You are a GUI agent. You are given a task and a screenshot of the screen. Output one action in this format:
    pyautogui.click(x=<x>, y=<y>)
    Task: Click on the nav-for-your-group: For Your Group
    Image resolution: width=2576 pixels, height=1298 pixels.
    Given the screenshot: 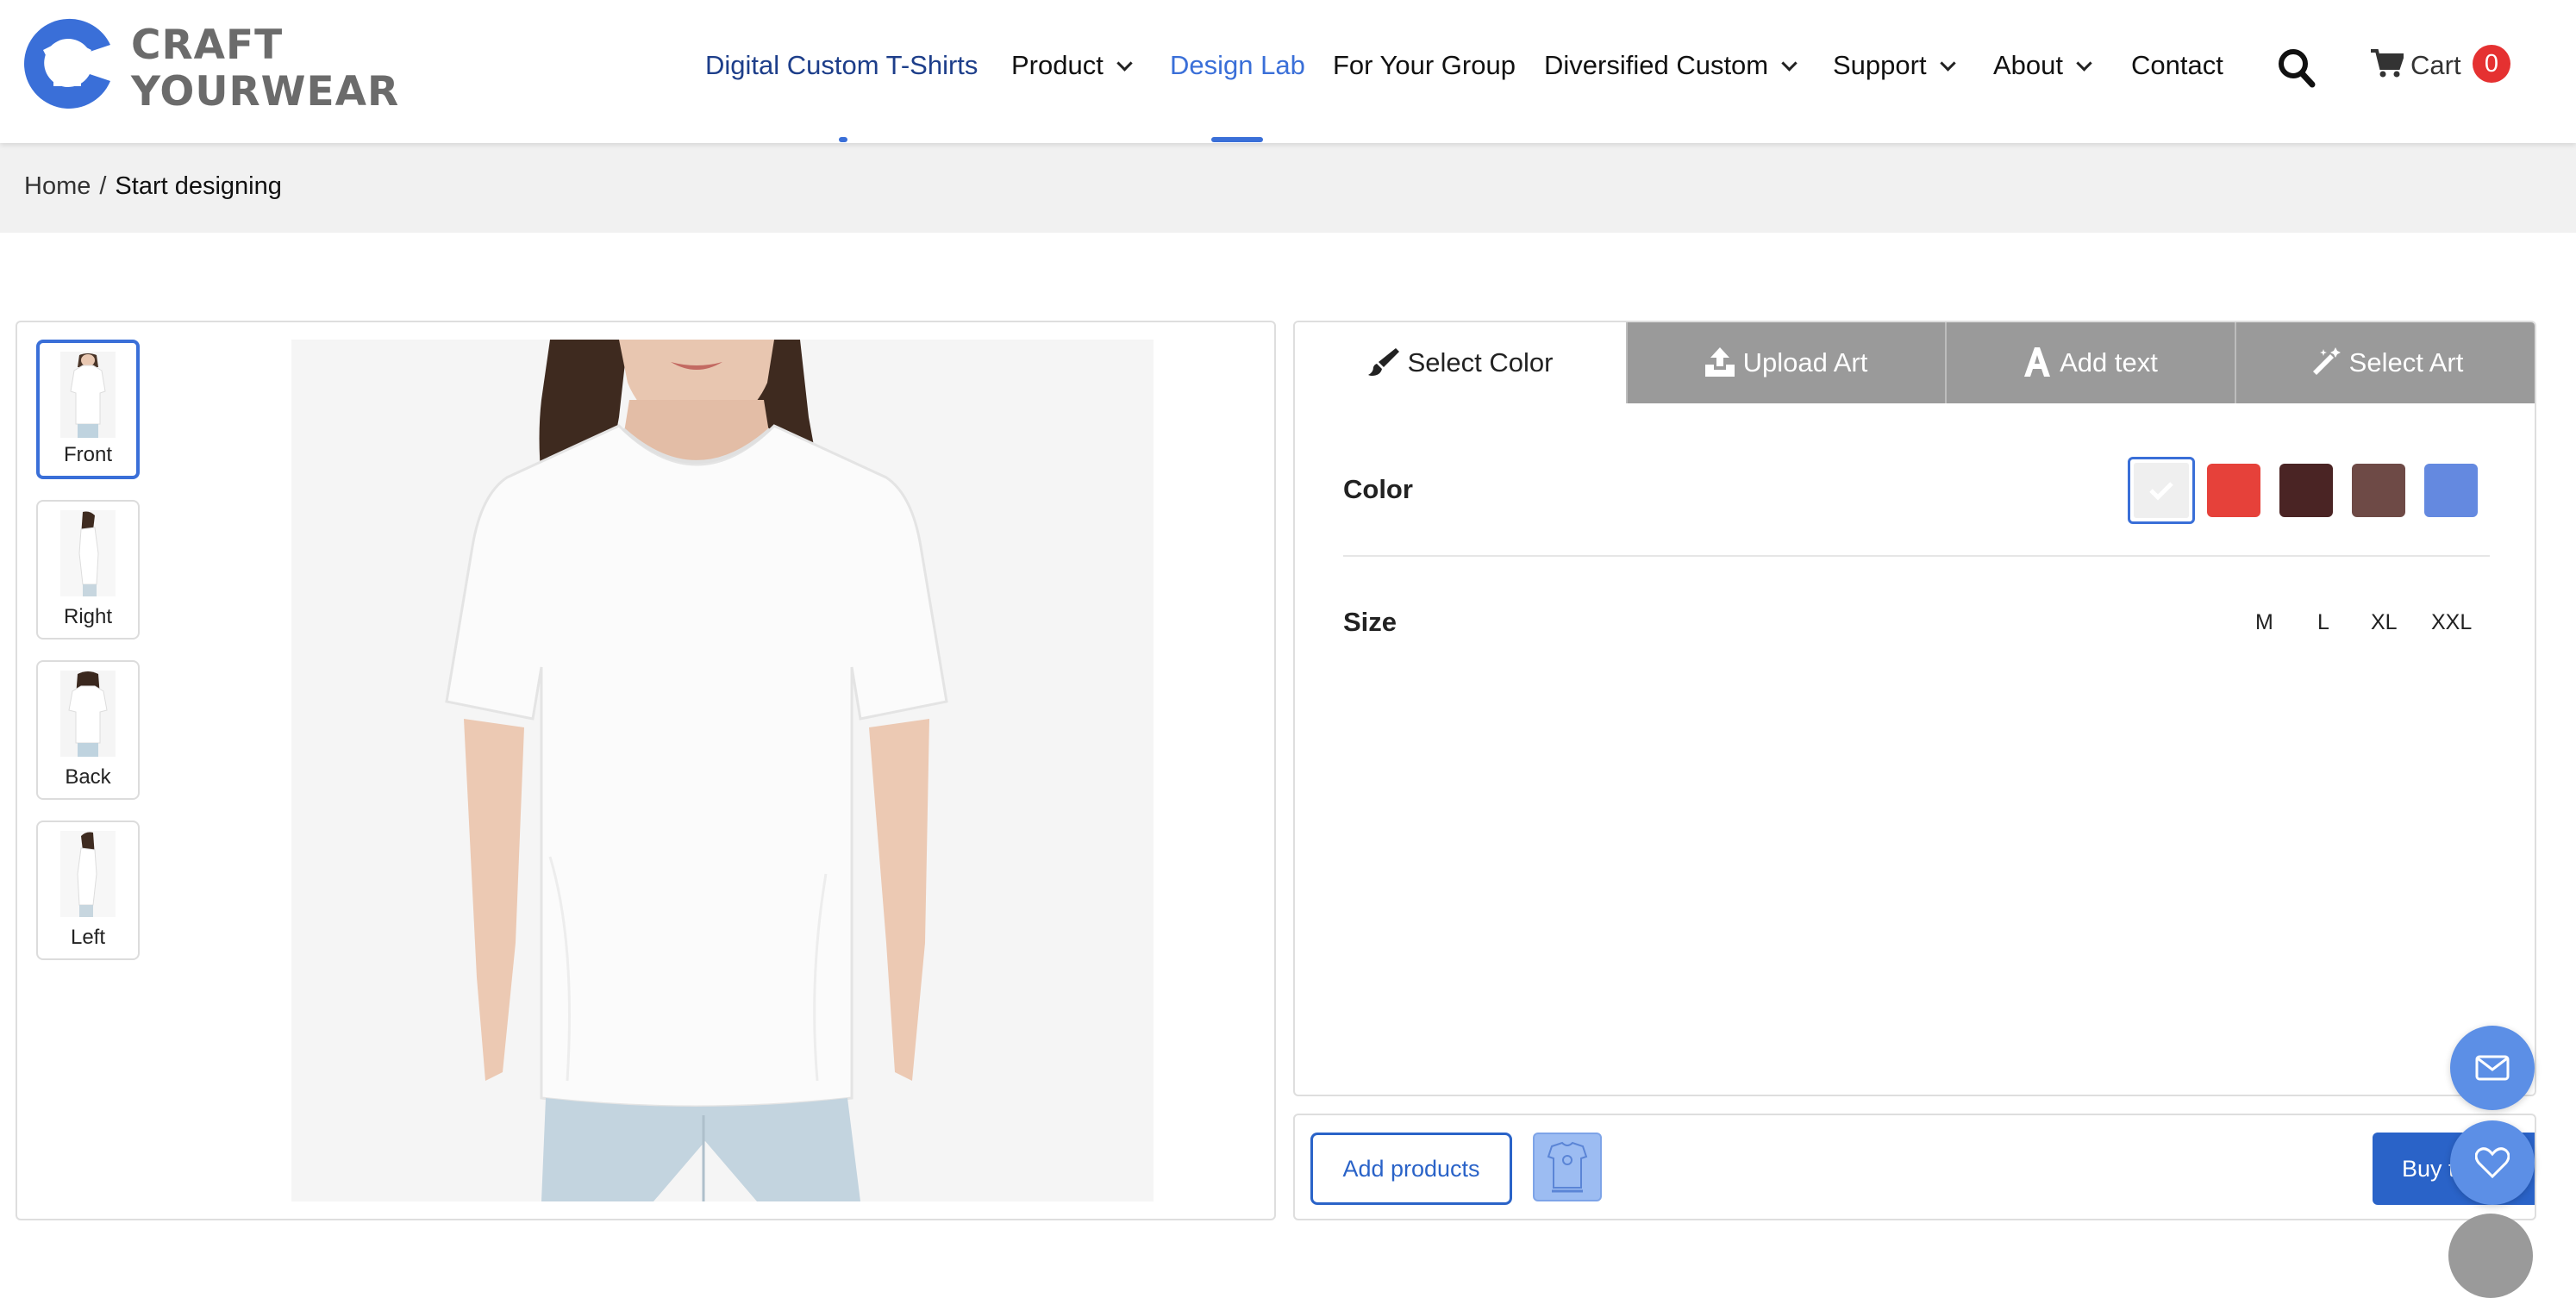 What is the action you would take?
    pyautogui.click(x=1424, y=67)
    